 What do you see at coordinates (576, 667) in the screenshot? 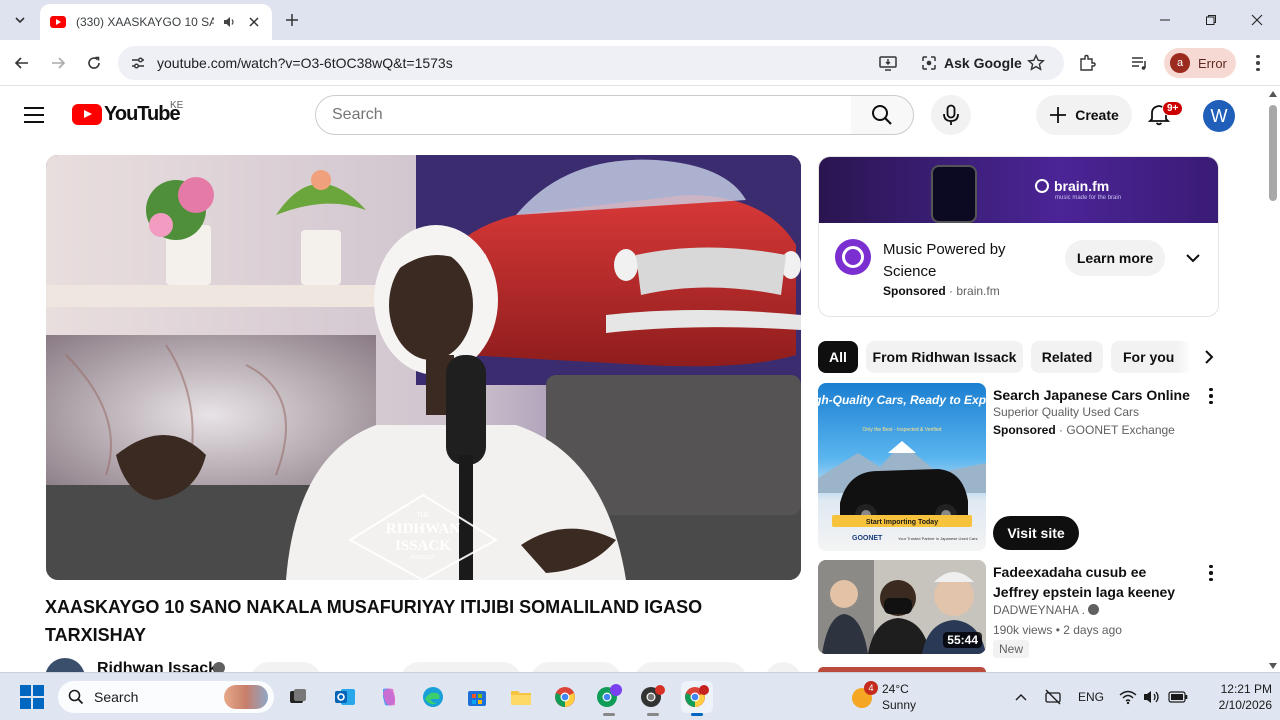
I see `share-button` at bounding box center [576, 667].